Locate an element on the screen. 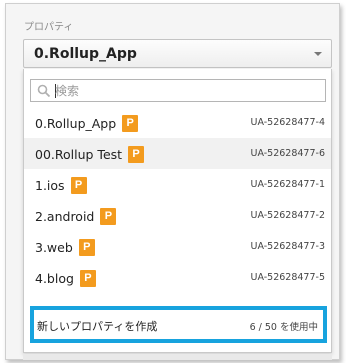 This screenshot has height=363, width=346. property-name: 0.Rollup_App is located at coordinates (76, 123).